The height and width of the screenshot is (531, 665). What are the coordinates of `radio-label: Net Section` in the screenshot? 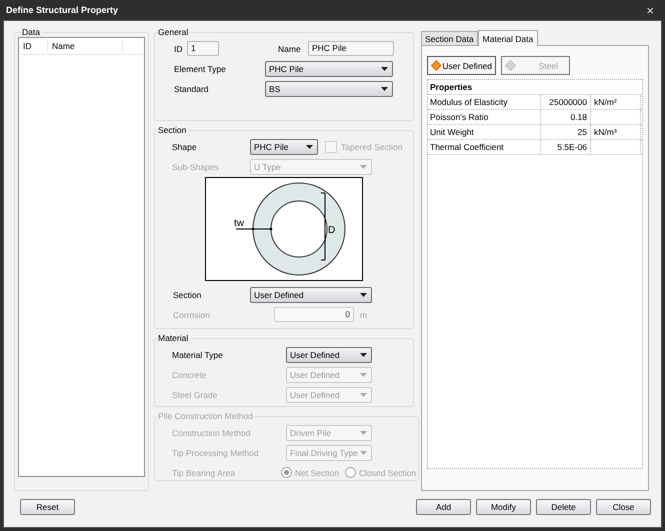 It's located at (317, 473).